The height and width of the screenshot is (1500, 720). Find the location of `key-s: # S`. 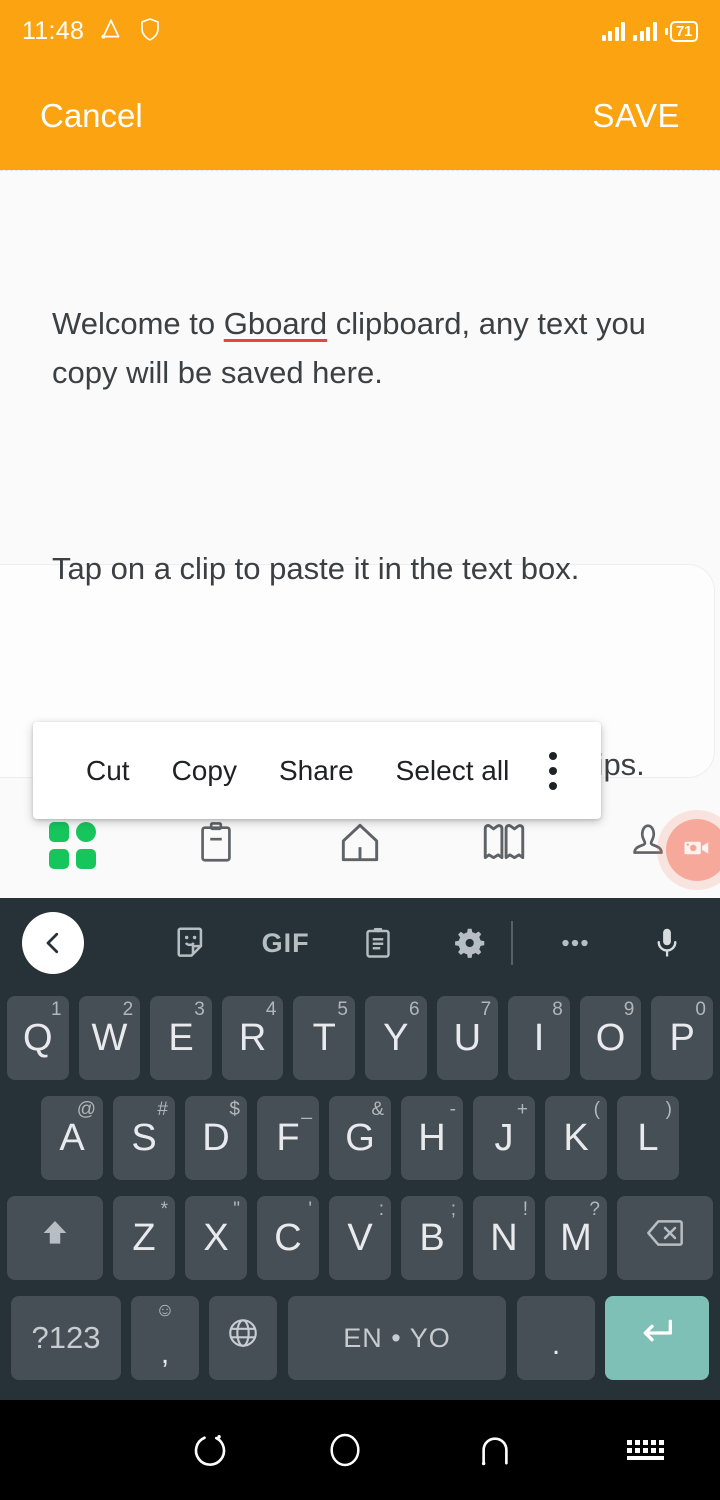

key-s: # S is located at coordinates (144, 1138).